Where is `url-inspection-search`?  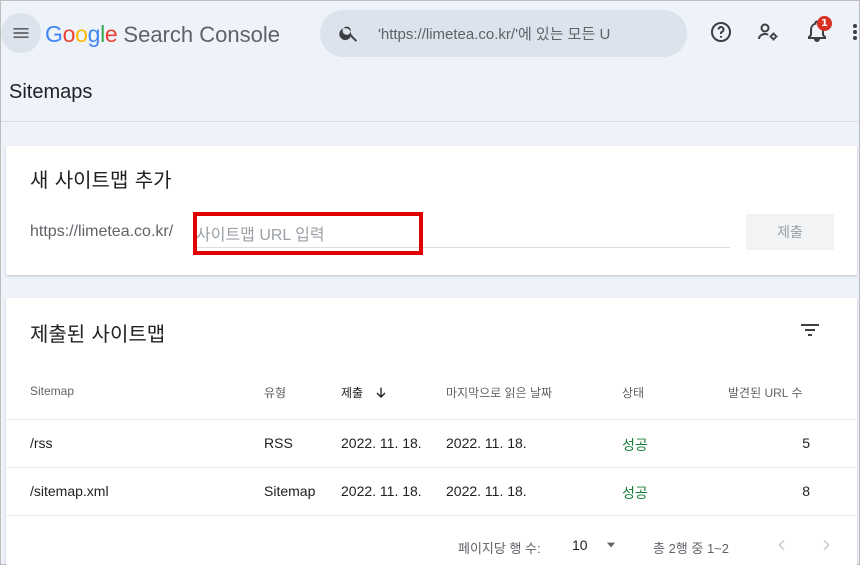 url-inspection-search is located at coordinates (503, 33).